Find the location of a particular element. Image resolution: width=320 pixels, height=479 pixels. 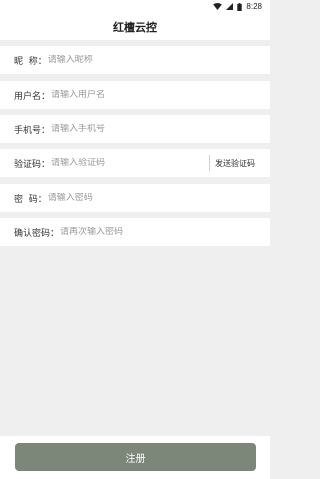

username-input is located at coordinates (116, 95).